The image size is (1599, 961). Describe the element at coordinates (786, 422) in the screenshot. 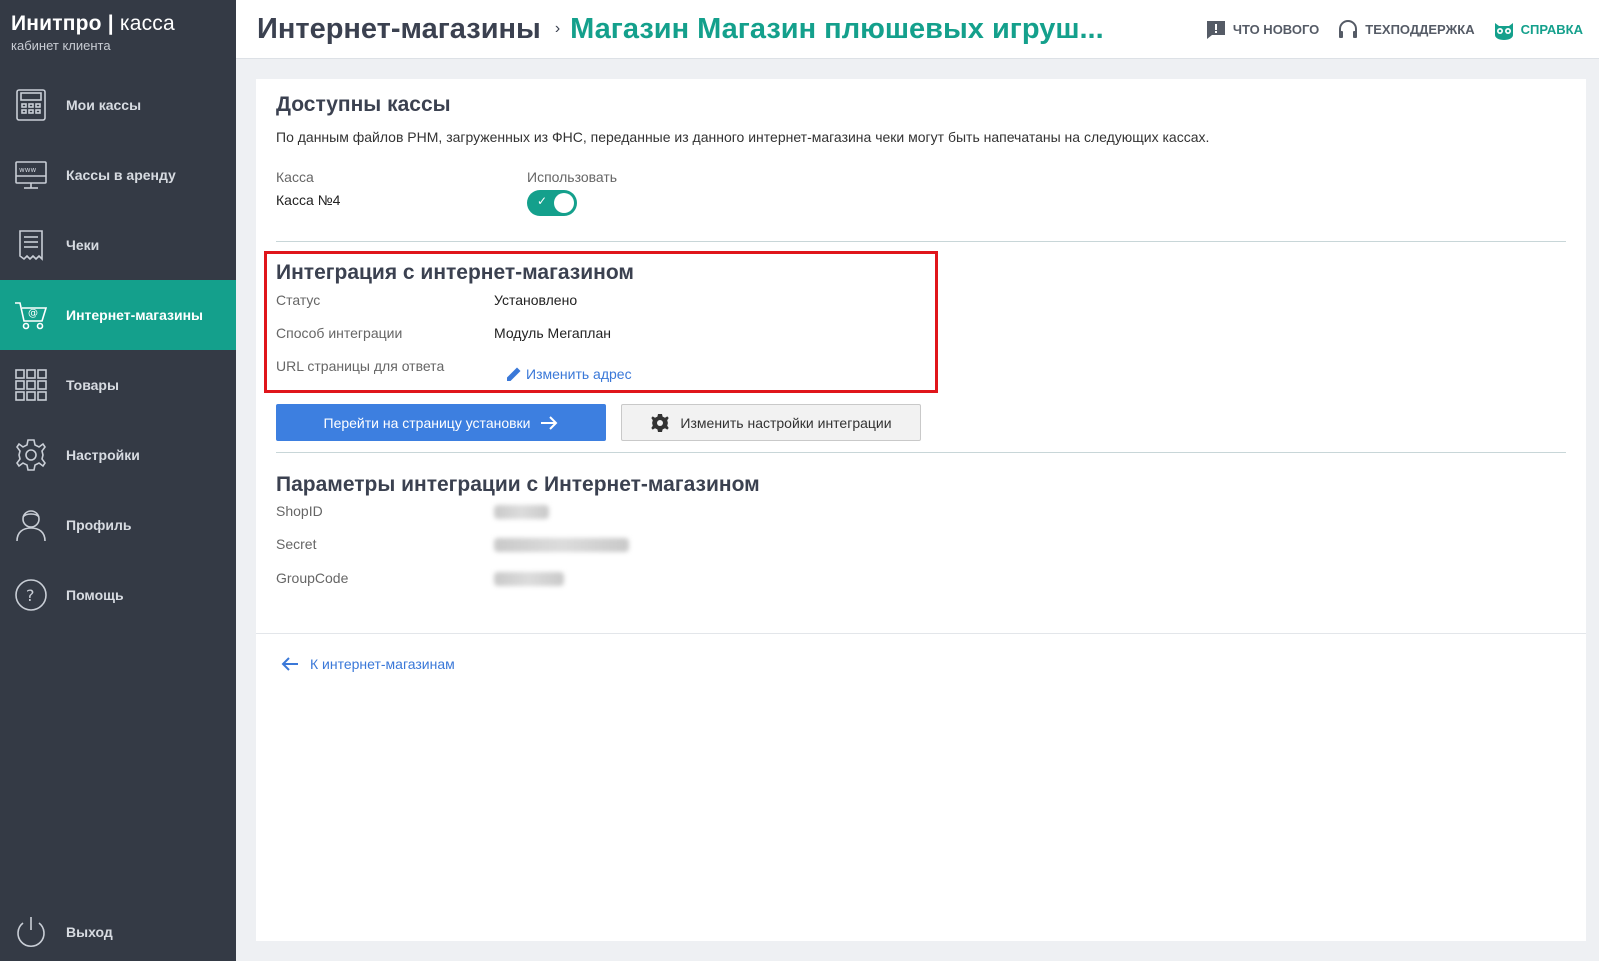

I see `integration-settings-button-label: Изменить настройки интеграции` at that location.